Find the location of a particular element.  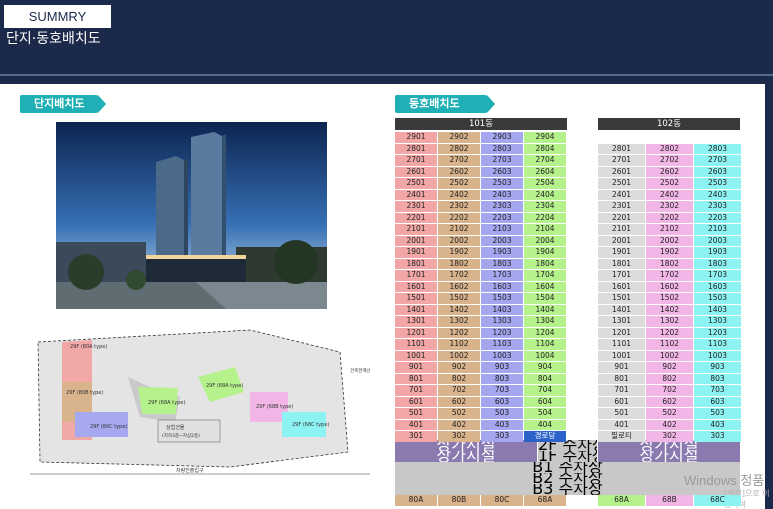

plan-label-entrance: 차량진출입구 is located at coordinates (190, 470).